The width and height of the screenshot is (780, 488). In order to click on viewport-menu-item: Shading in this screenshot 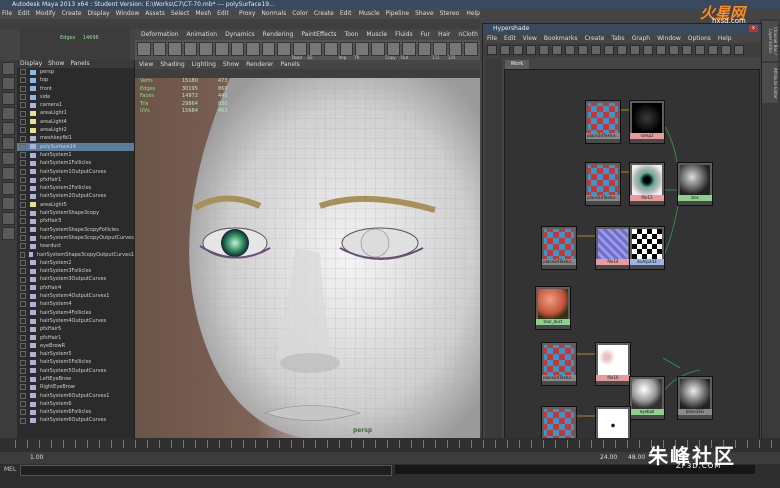, I will do `click(172, 64)`.